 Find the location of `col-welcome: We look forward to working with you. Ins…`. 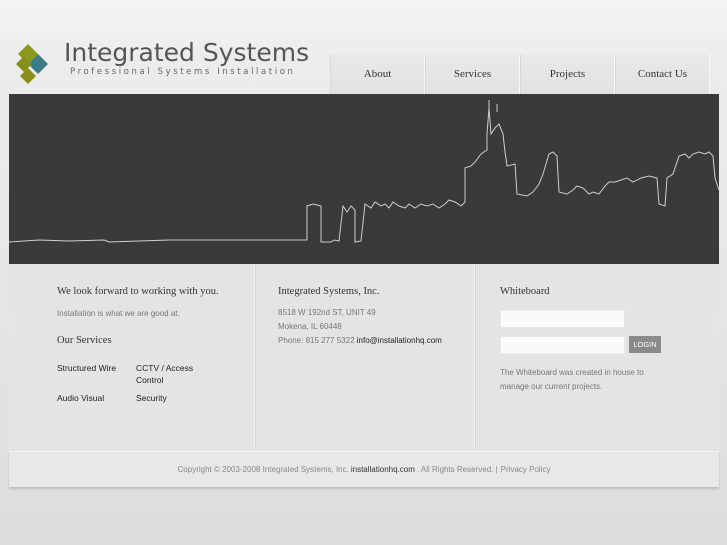

col-welcome: We look forward to working with you. Ins… is located at coordinates (132, 357).